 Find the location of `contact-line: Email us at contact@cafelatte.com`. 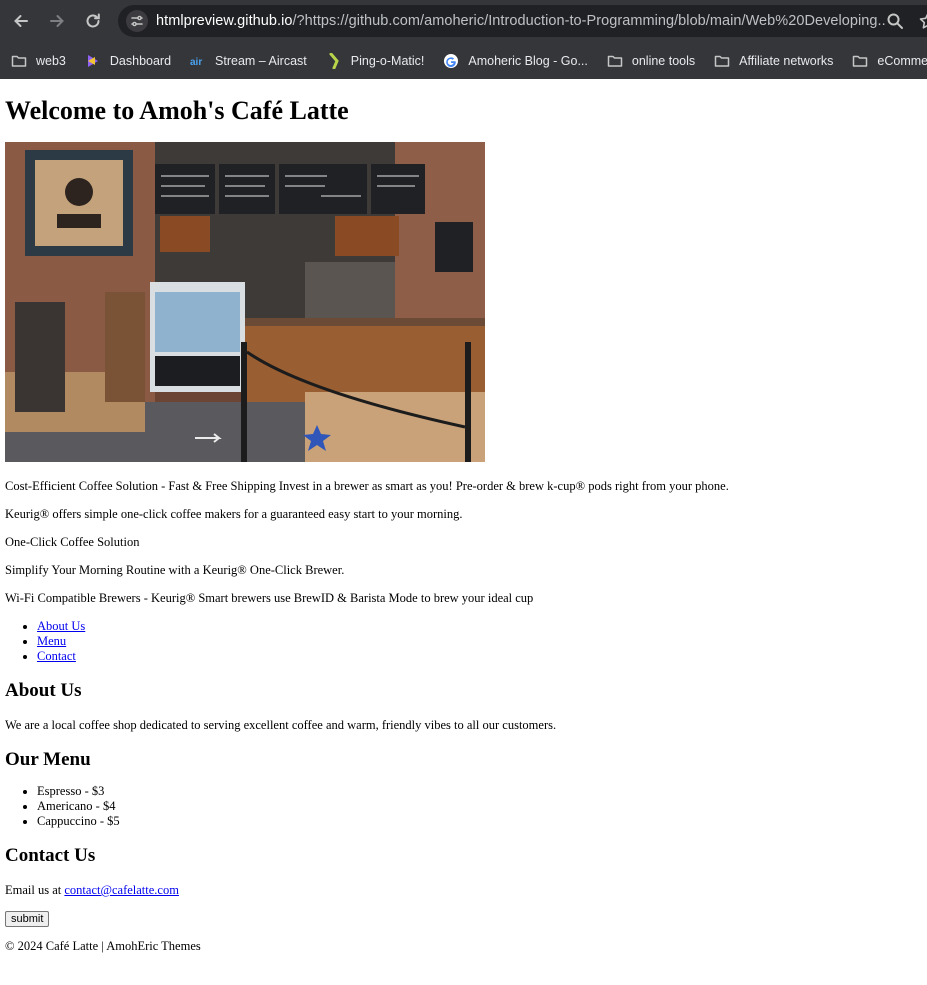

contact-line: Email us at contact@cafelatte.com is located at coordinates (463, 890).